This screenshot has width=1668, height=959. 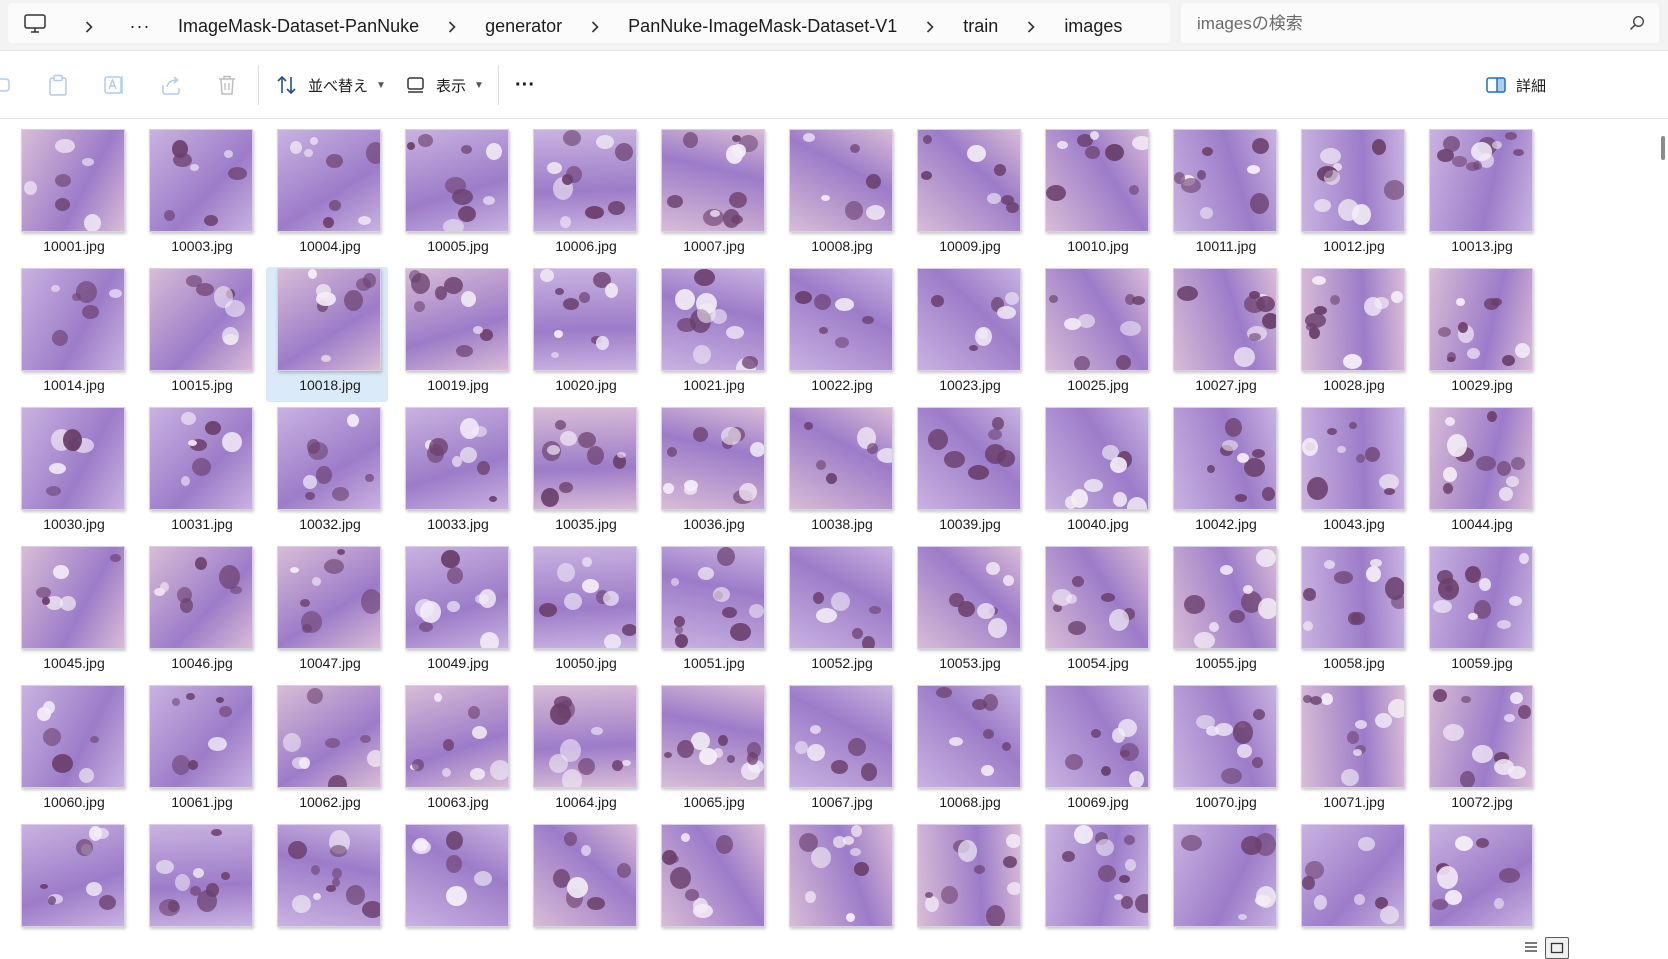 I want to click on file-item: 10061.jpg, so click(x=199, y=751).